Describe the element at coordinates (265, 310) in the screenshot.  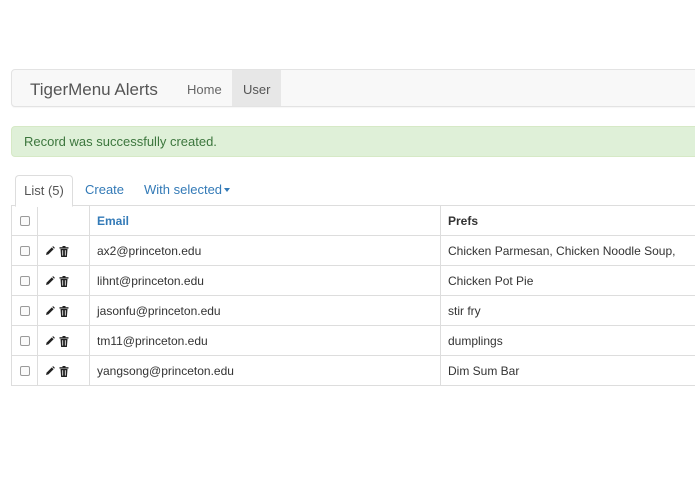
I see `email-cell: jasonfu@princeton.edu` at that location.